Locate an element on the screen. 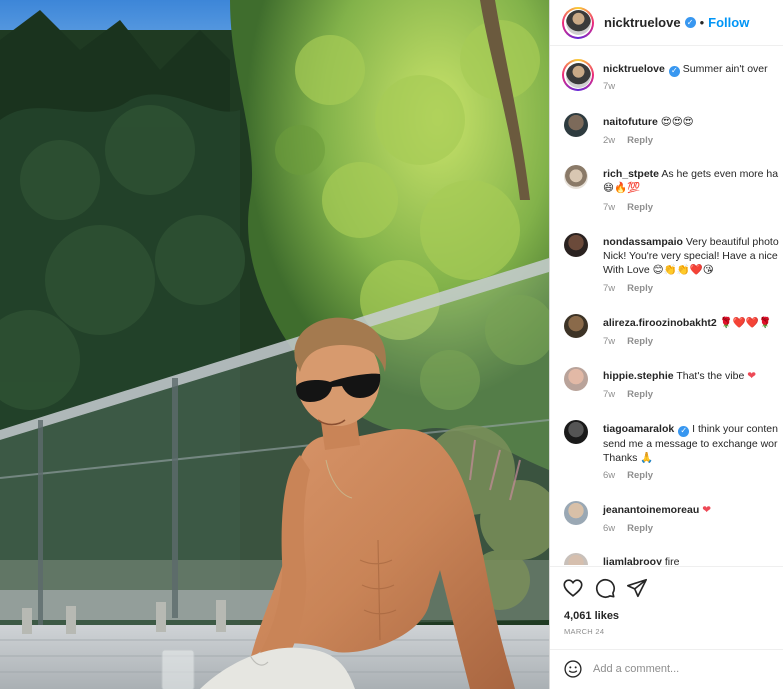 The height and width of the screenshot is (689, 783). comment-text: fire is located at coordinates (672, 560).